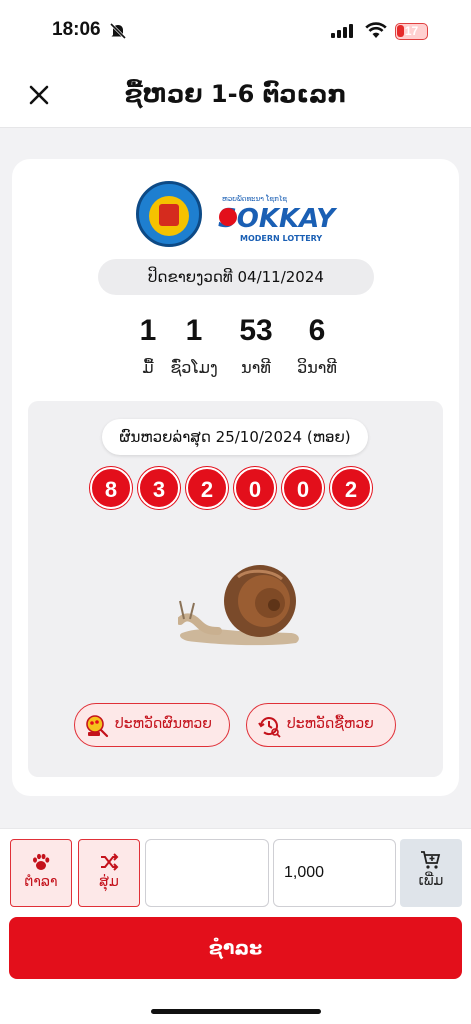  Describe the element at coordinates (238, 605) in the screenshot. I see `snail-animal-image` at that location.